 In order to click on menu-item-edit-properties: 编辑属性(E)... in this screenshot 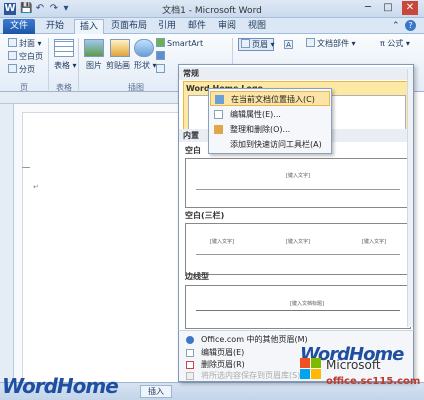, I will do `click(270, 114)`.